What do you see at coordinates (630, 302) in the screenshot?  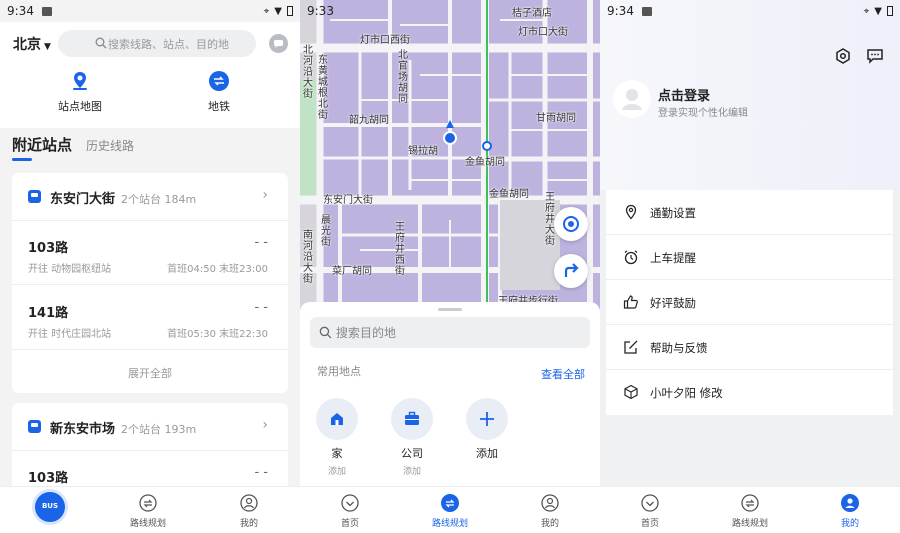 I see `thumbs-up-icon` at bounding box center [630, 302].